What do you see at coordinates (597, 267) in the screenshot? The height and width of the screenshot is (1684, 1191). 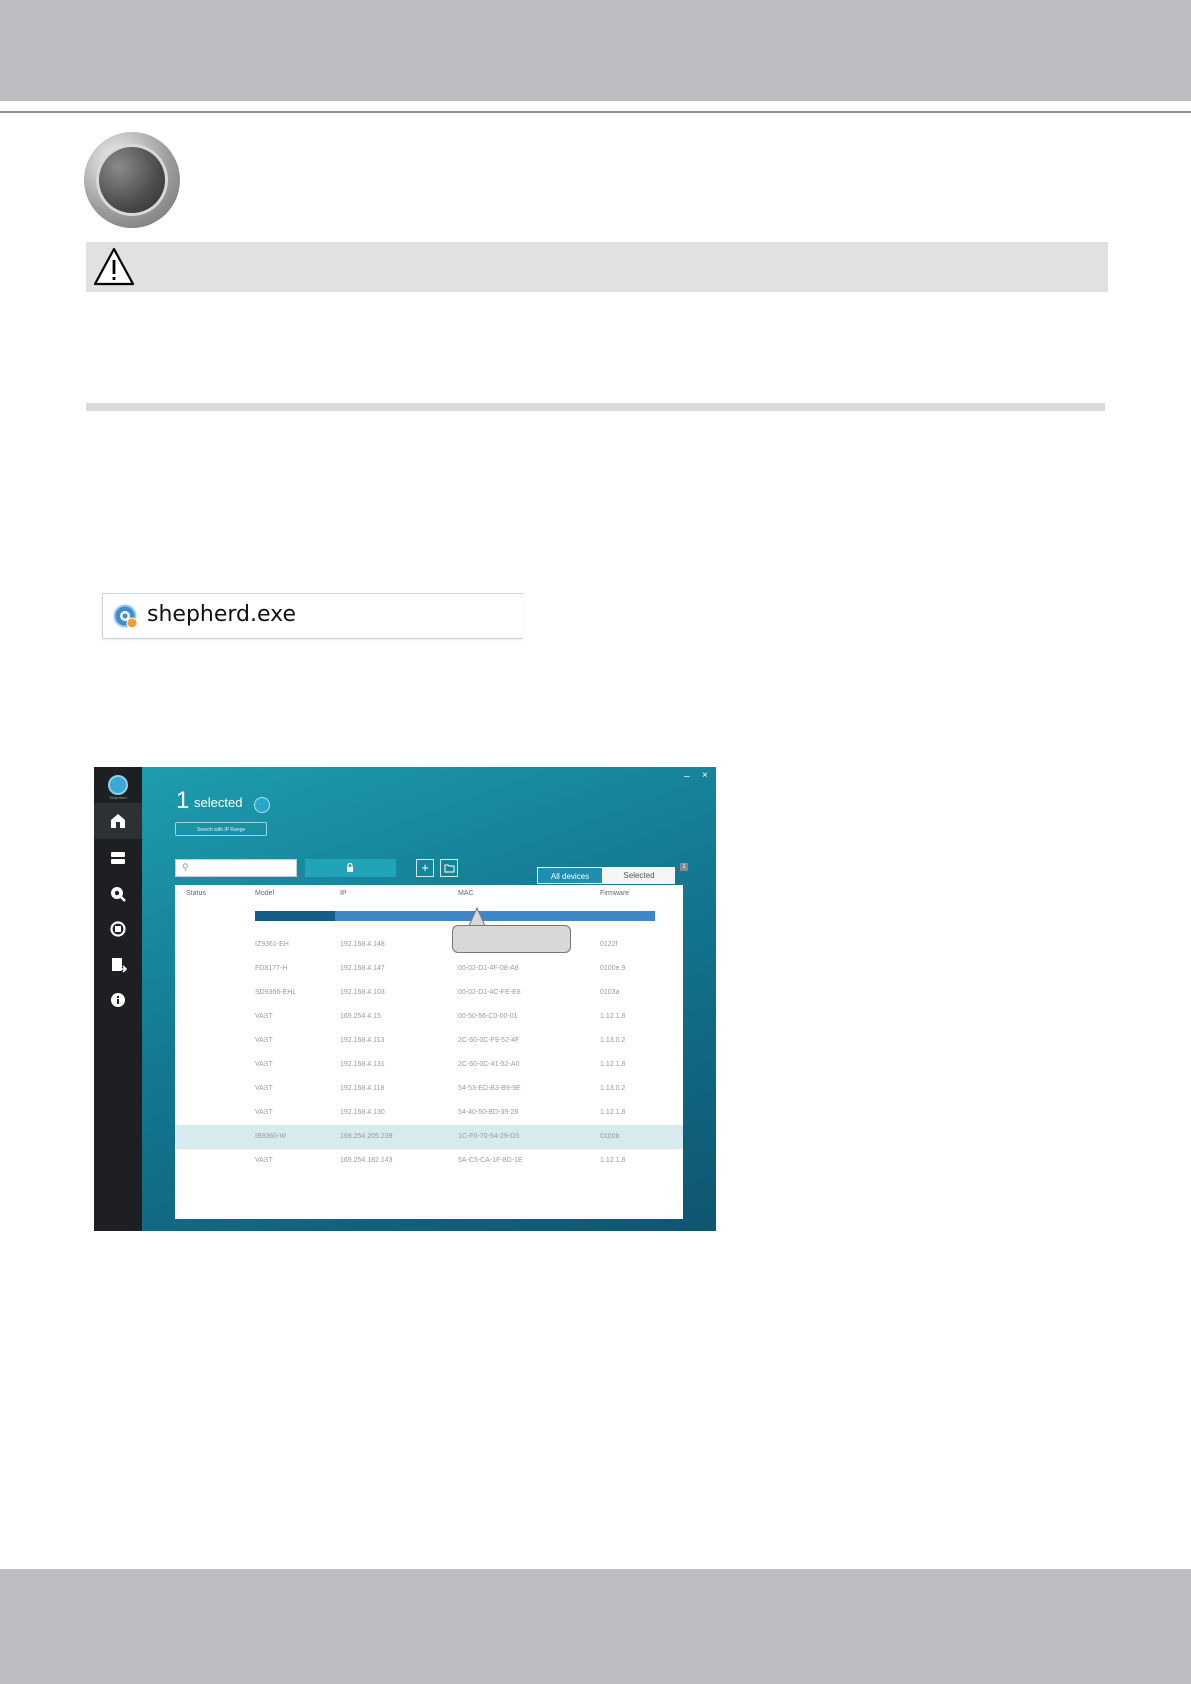 I see `caution-bar` at bounding box center [597, 267].